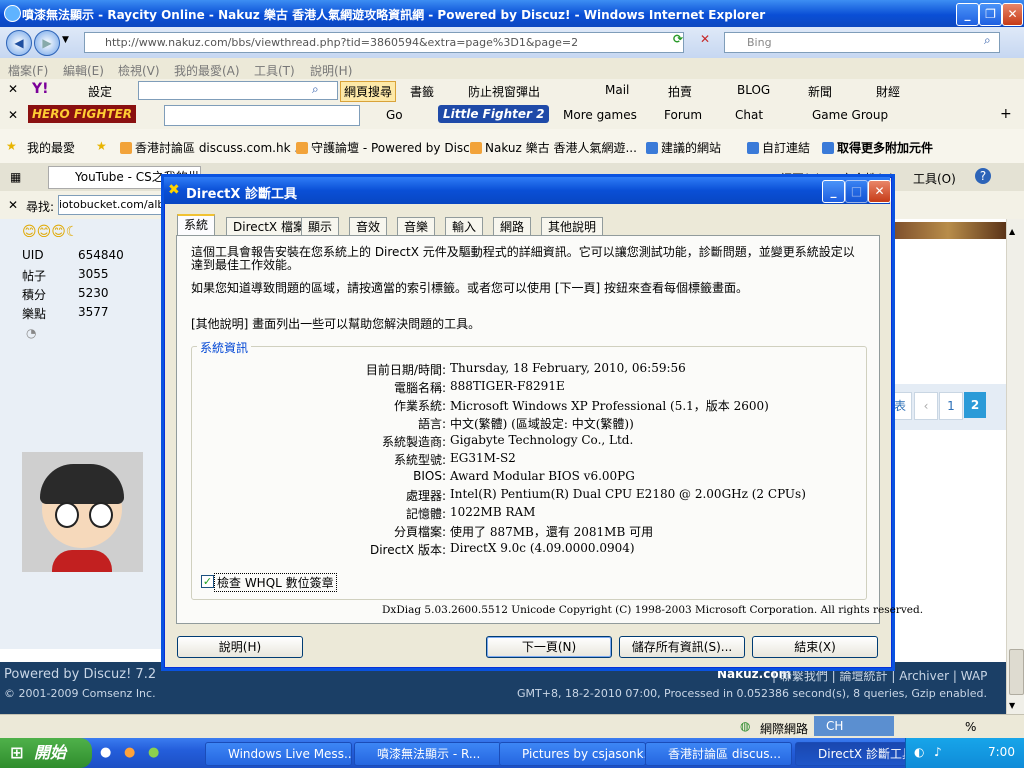  Describe the element at coordinates (877, 147) in the screenshot. I see `fav-get-addons: 取得更多附加元件` at that location.